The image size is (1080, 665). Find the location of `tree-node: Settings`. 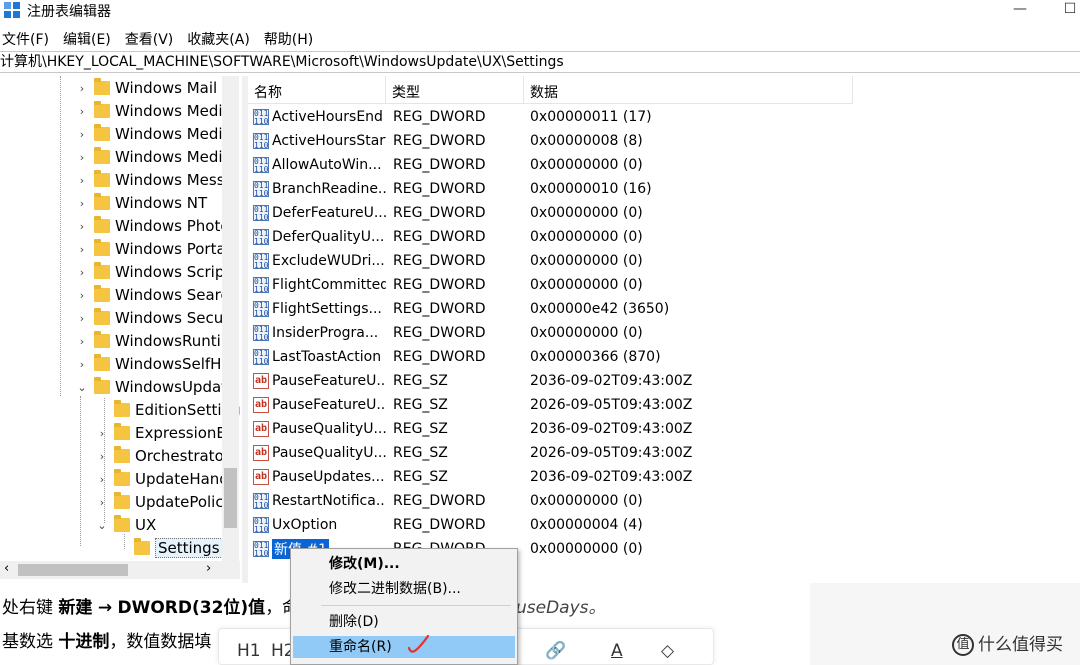

tree-node: Settings is located at coordinates (169, 548).